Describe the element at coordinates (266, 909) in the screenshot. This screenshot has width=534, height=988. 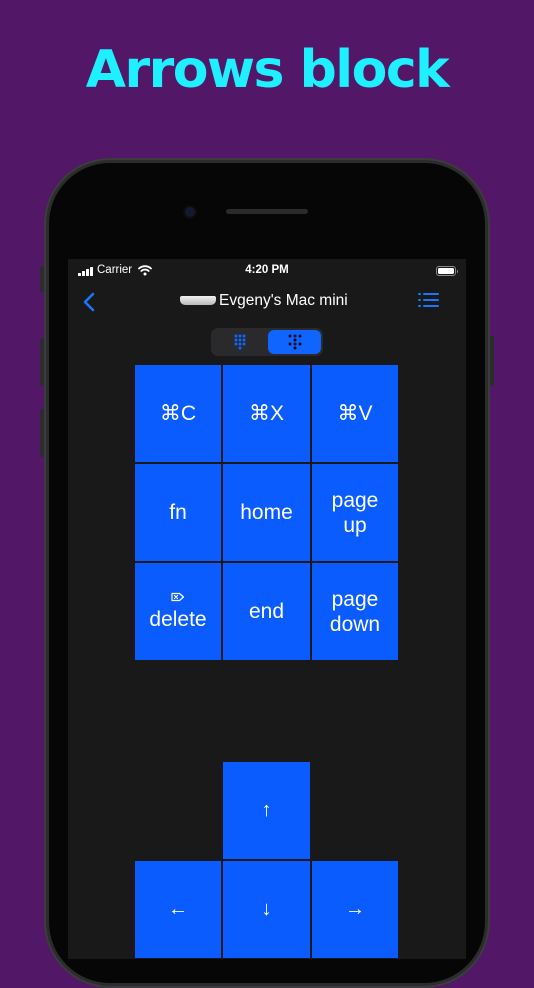
I see `key-arrow-down: ↓` at that location.